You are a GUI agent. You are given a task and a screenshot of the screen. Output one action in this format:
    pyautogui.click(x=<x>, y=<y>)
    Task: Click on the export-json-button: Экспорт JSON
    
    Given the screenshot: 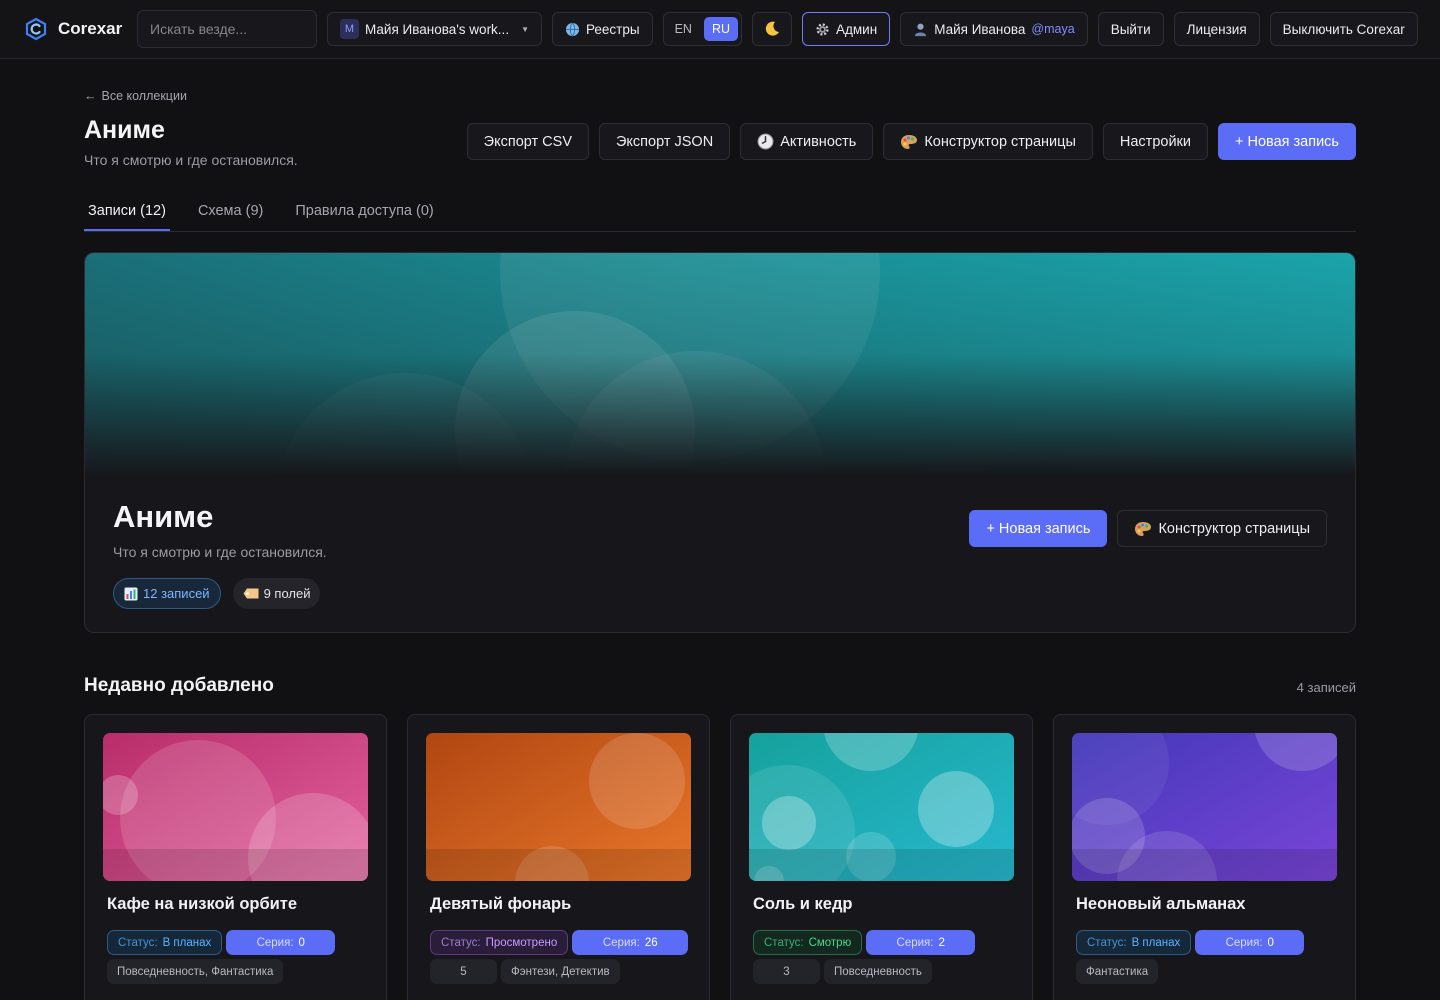 What is the action you would take?
    pyautogui.click(x=665, y=141)
    